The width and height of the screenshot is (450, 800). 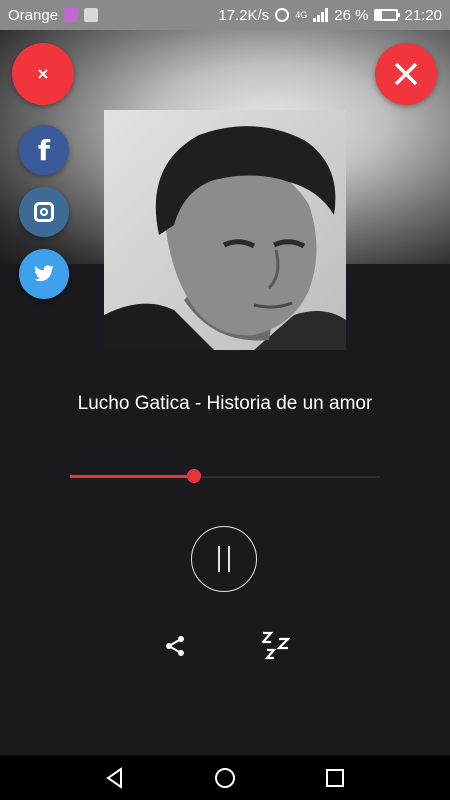 What do you see at coordinates (321, 15) in the screenshot?
I see `signal-icon` at bounding box center [321, 15].